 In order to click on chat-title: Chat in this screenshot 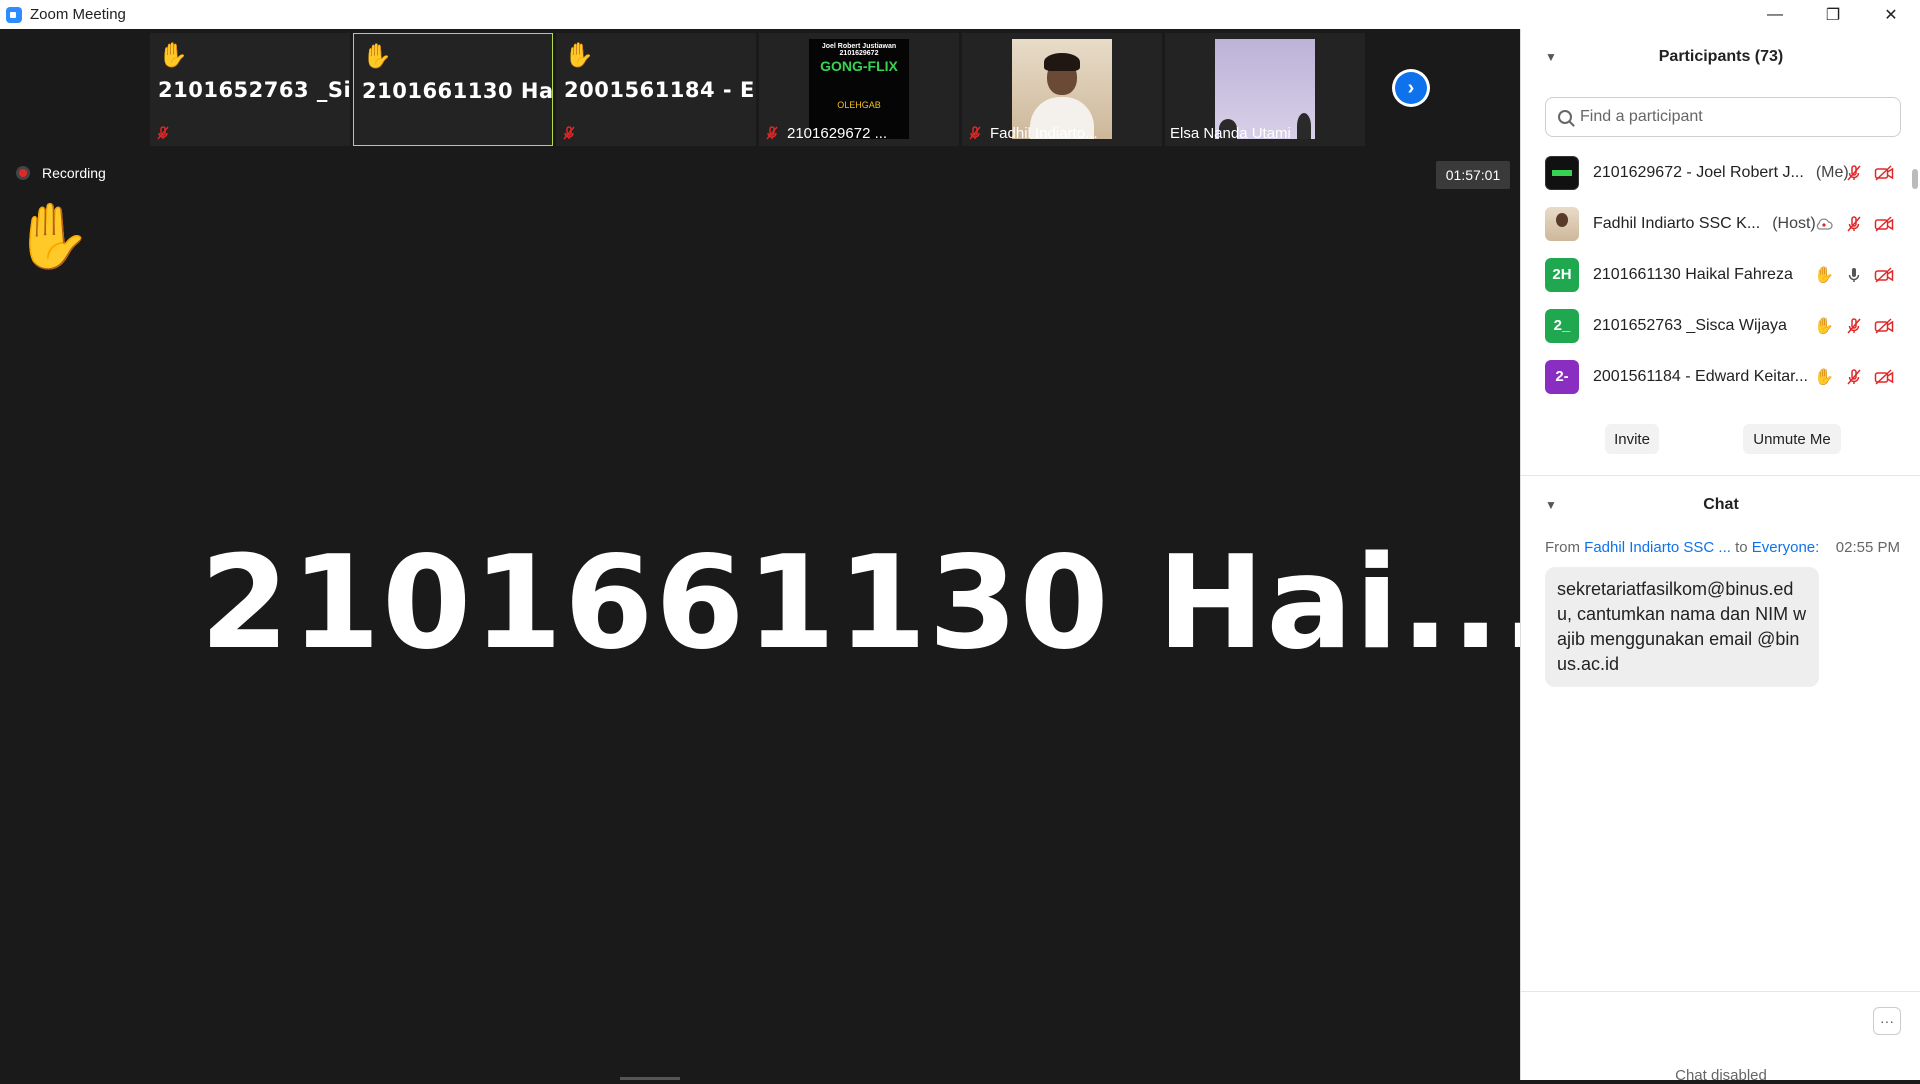, I will do `click(1721, 504)`.